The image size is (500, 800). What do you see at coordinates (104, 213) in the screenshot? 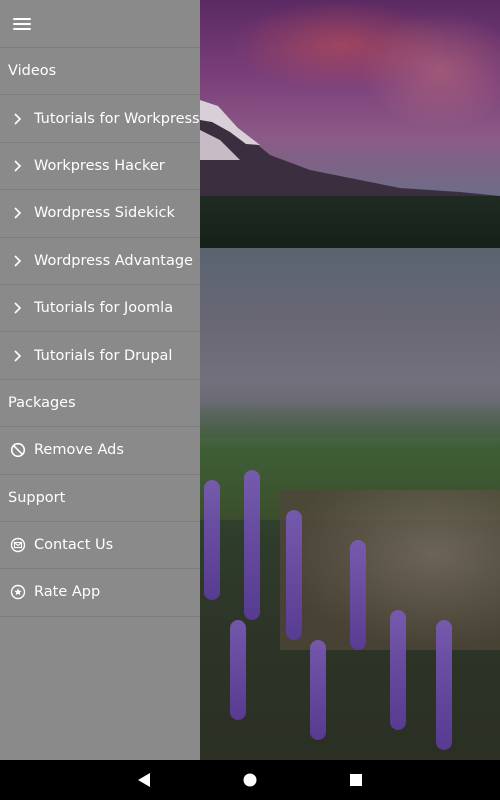
I see `menu-item-label: Wordpress Sidekick` at bounding box center [104, 213].